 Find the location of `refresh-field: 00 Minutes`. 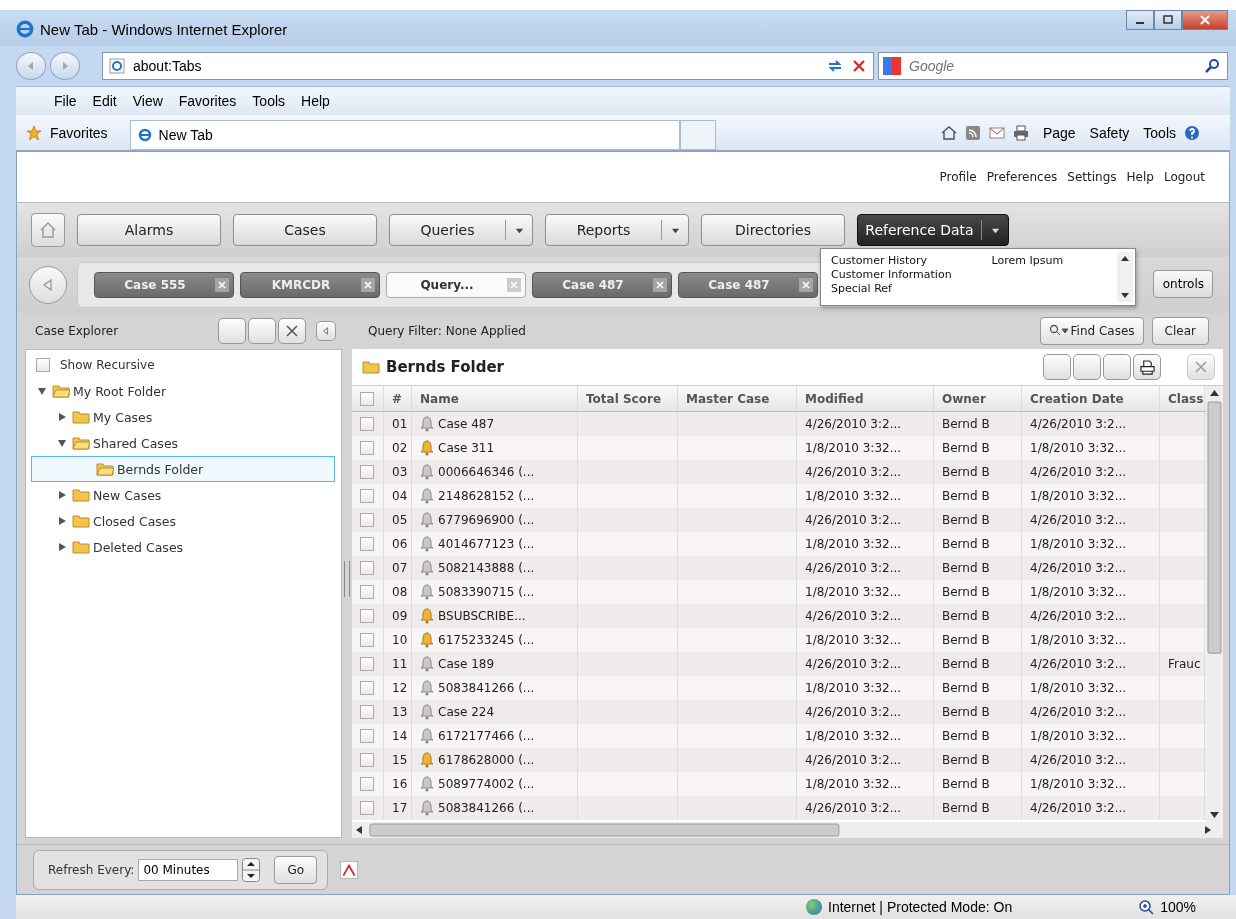

refresh-field: 00 Minutes is located at coordinates (188, 869).